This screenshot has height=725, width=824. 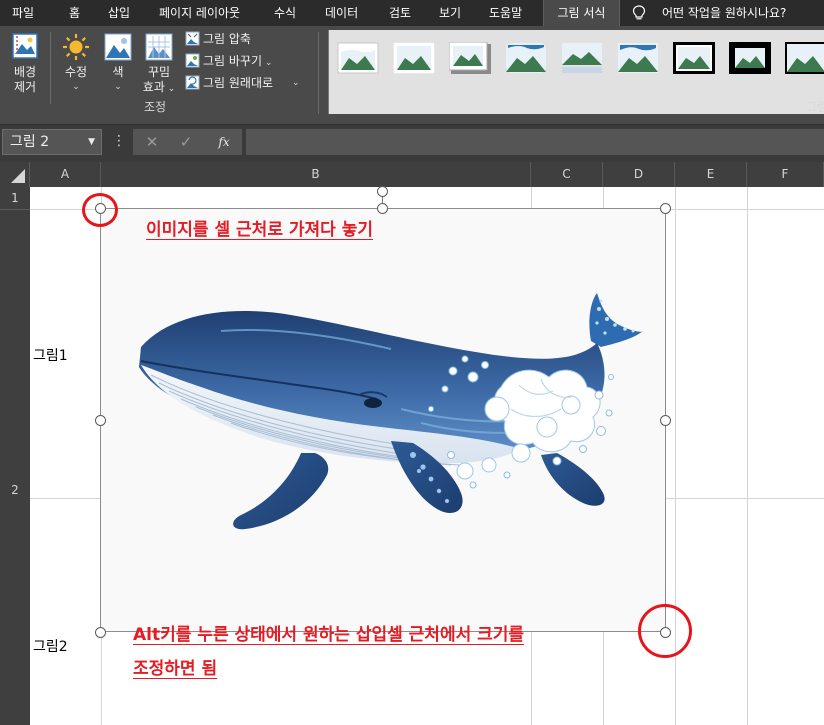 What do you see at coordinates (192, 38) in the screenshot?
I see `compress-pictures-icon` at bounding box center [192, 38].